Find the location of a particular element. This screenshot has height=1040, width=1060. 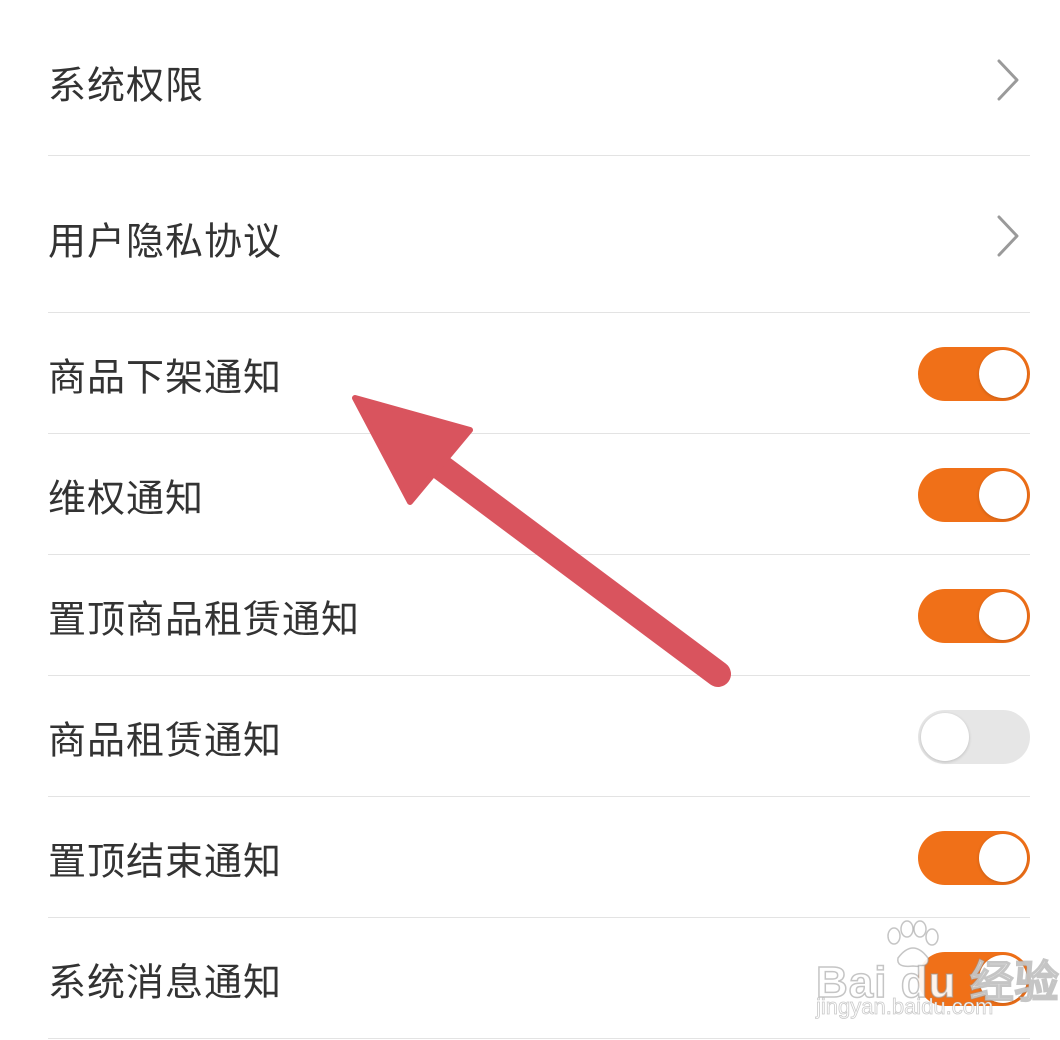

settings-item-label: 用户隐私协议 is located at coordinates (165, 241).